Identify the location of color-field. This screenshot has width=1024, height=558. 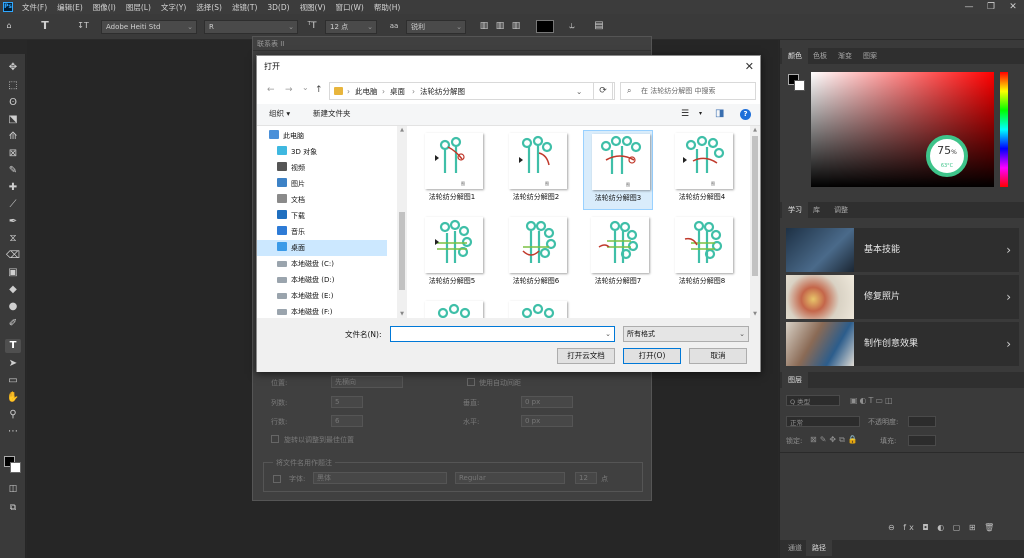
(902, 129).